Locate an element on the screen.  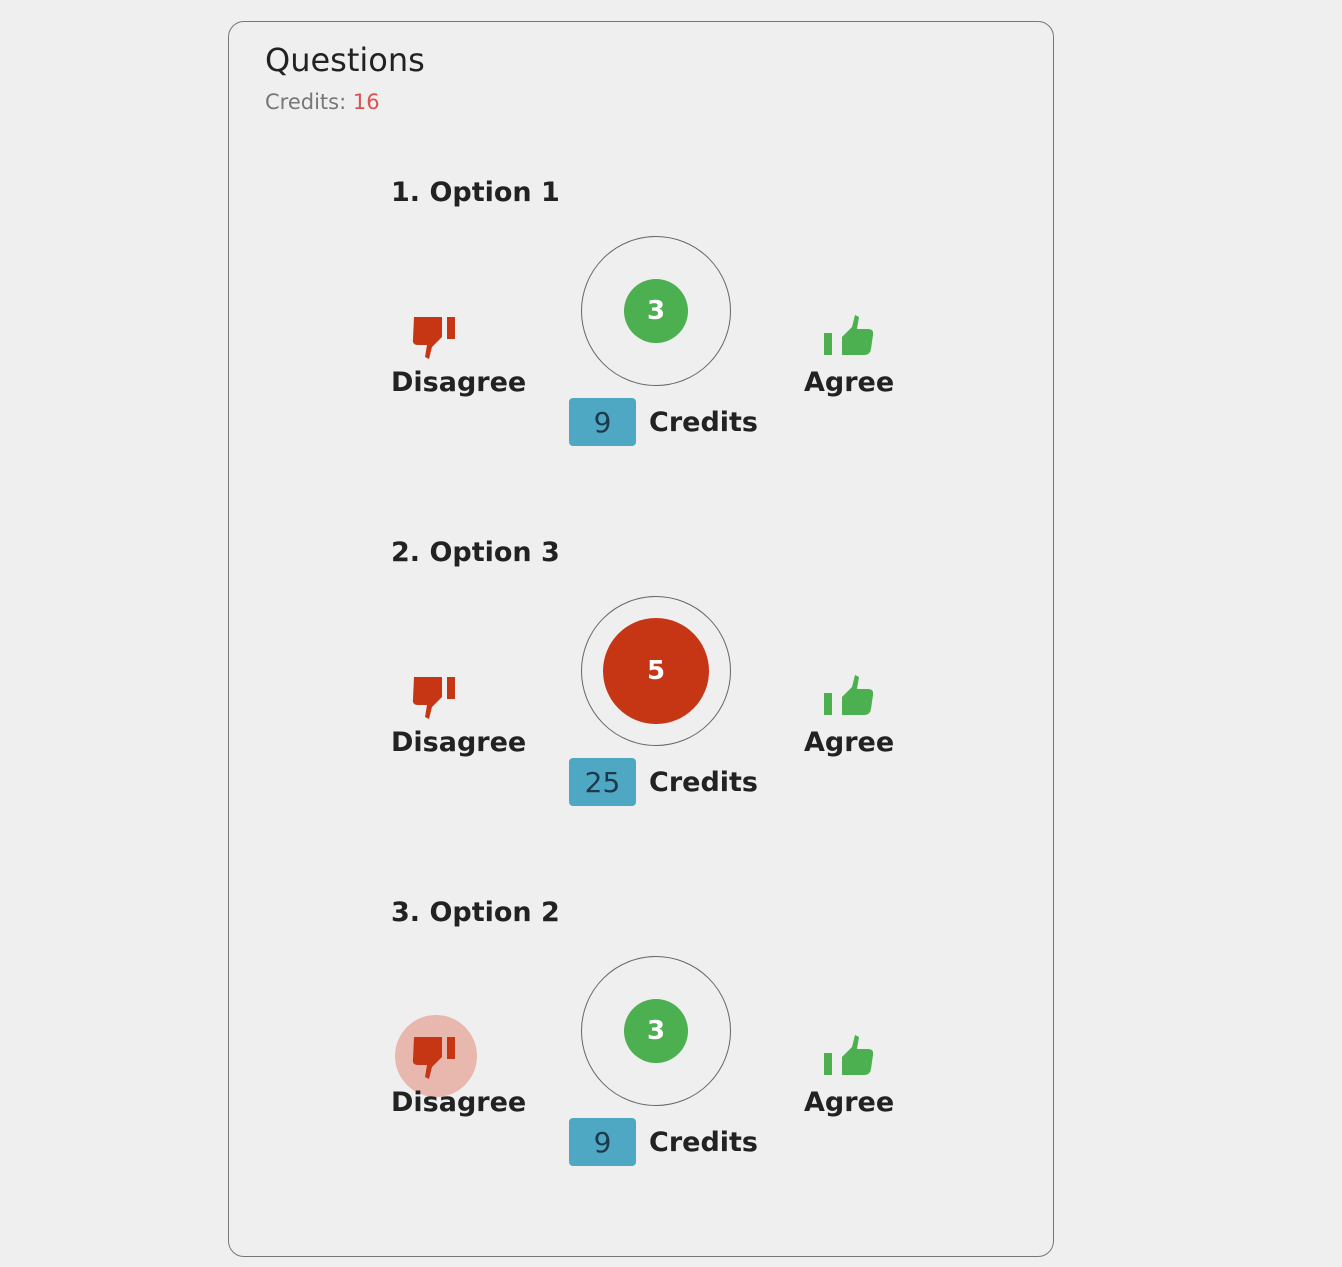
vote-meter: 5 is located at coordinates (656, 671).